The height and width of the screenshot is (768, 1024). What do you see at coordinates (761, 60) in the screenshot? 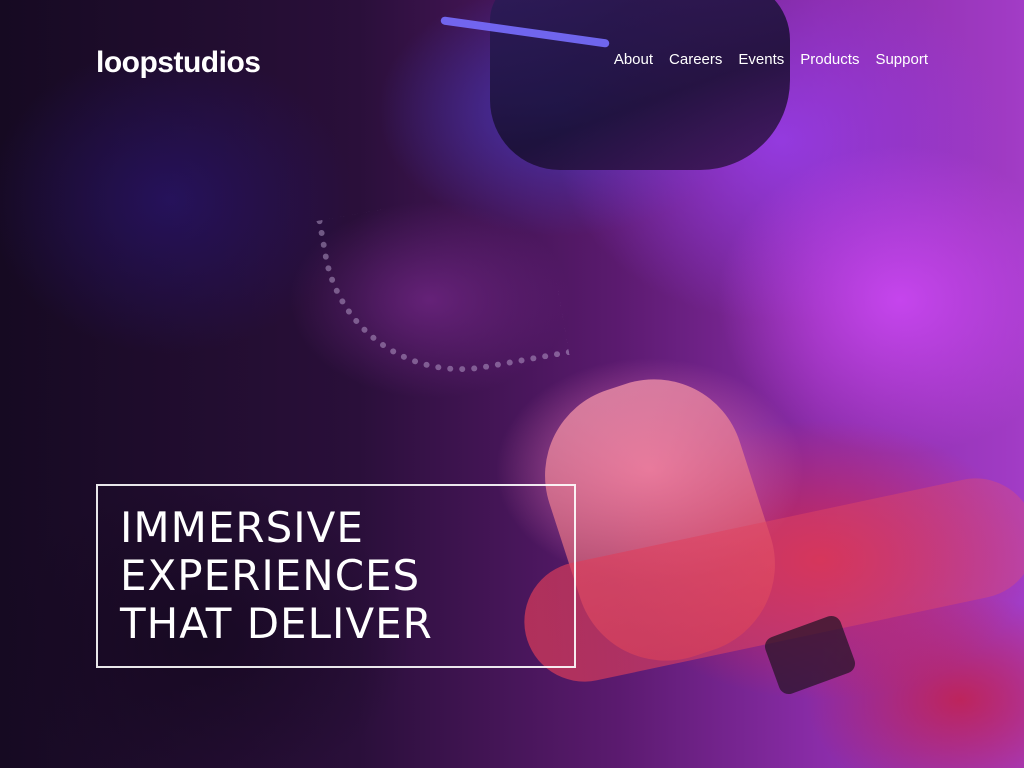
I see `nav-link-events: Events` at bounding box center [761, 60].